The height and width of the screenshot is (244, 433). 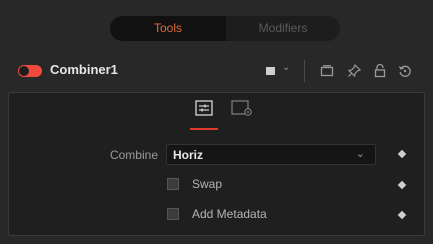 What do you see at coordinates (242, 108) in the screenshot?
I see `settings-tab-icon` at bounding box center [242, 108].